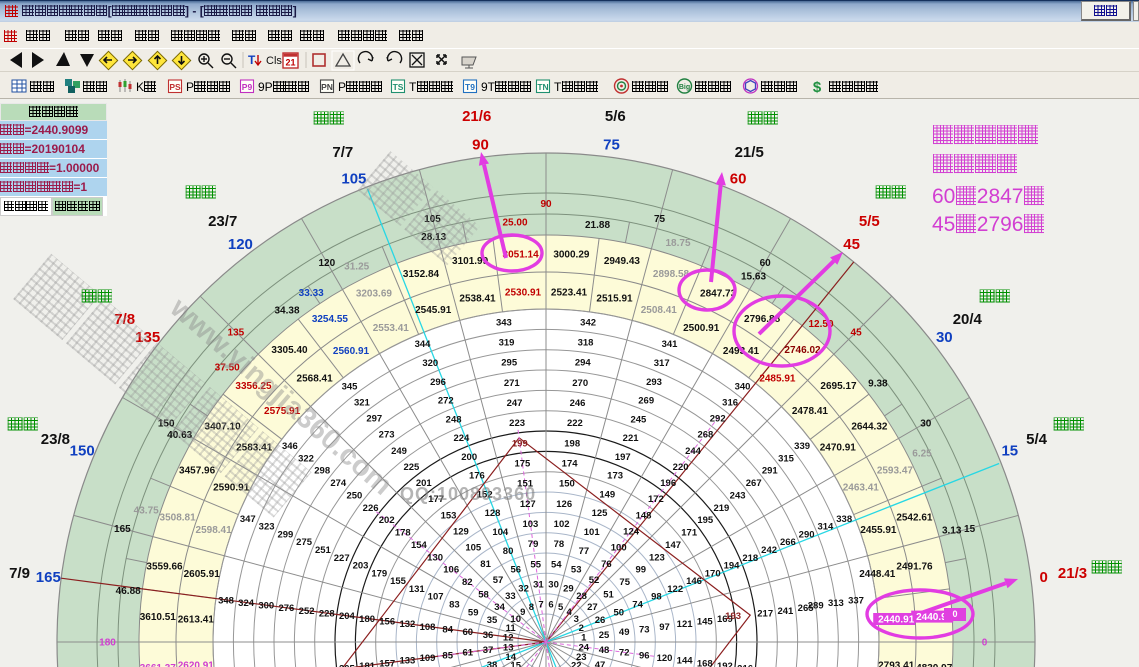  Describe the element at coordinates (608, 594) in the screenshot. I see `svg-text: 51` at that location.